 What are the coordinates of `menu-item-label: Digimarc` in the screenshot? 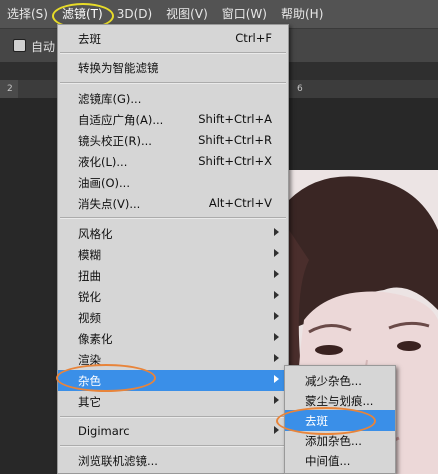 It's located at (104, 431).